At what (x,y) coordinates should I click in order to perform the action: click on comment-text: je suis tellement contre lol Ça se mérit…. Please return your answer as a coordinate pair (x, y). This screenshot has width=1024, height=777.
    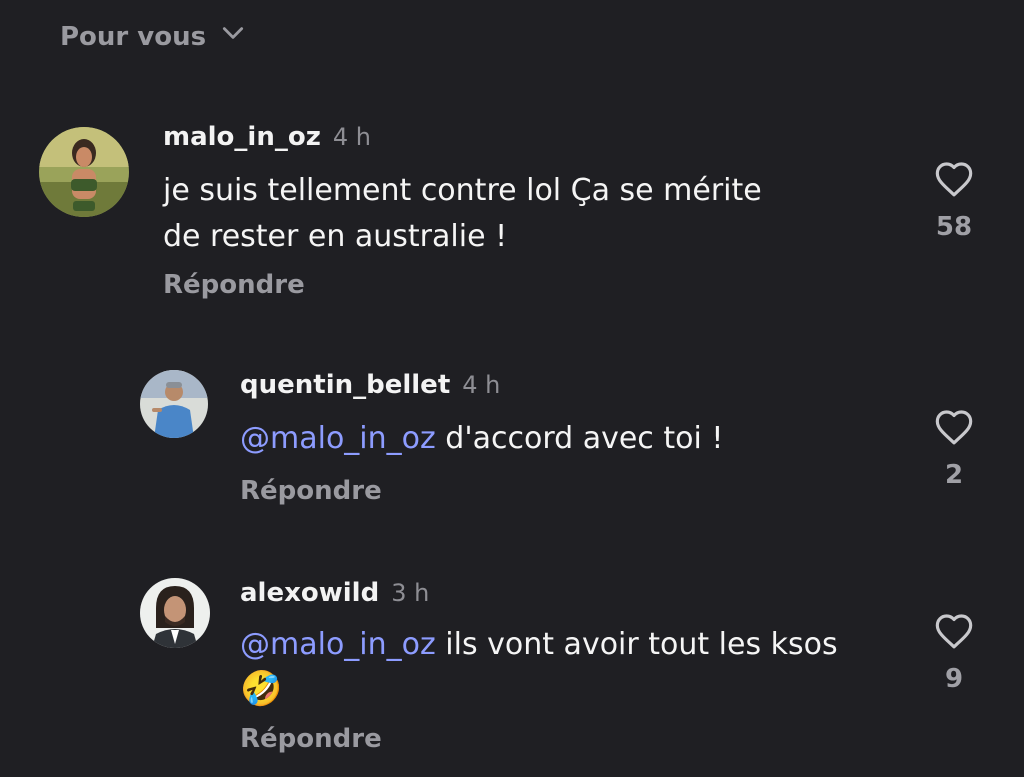
    Looking at the image, I should click on (483, 214).